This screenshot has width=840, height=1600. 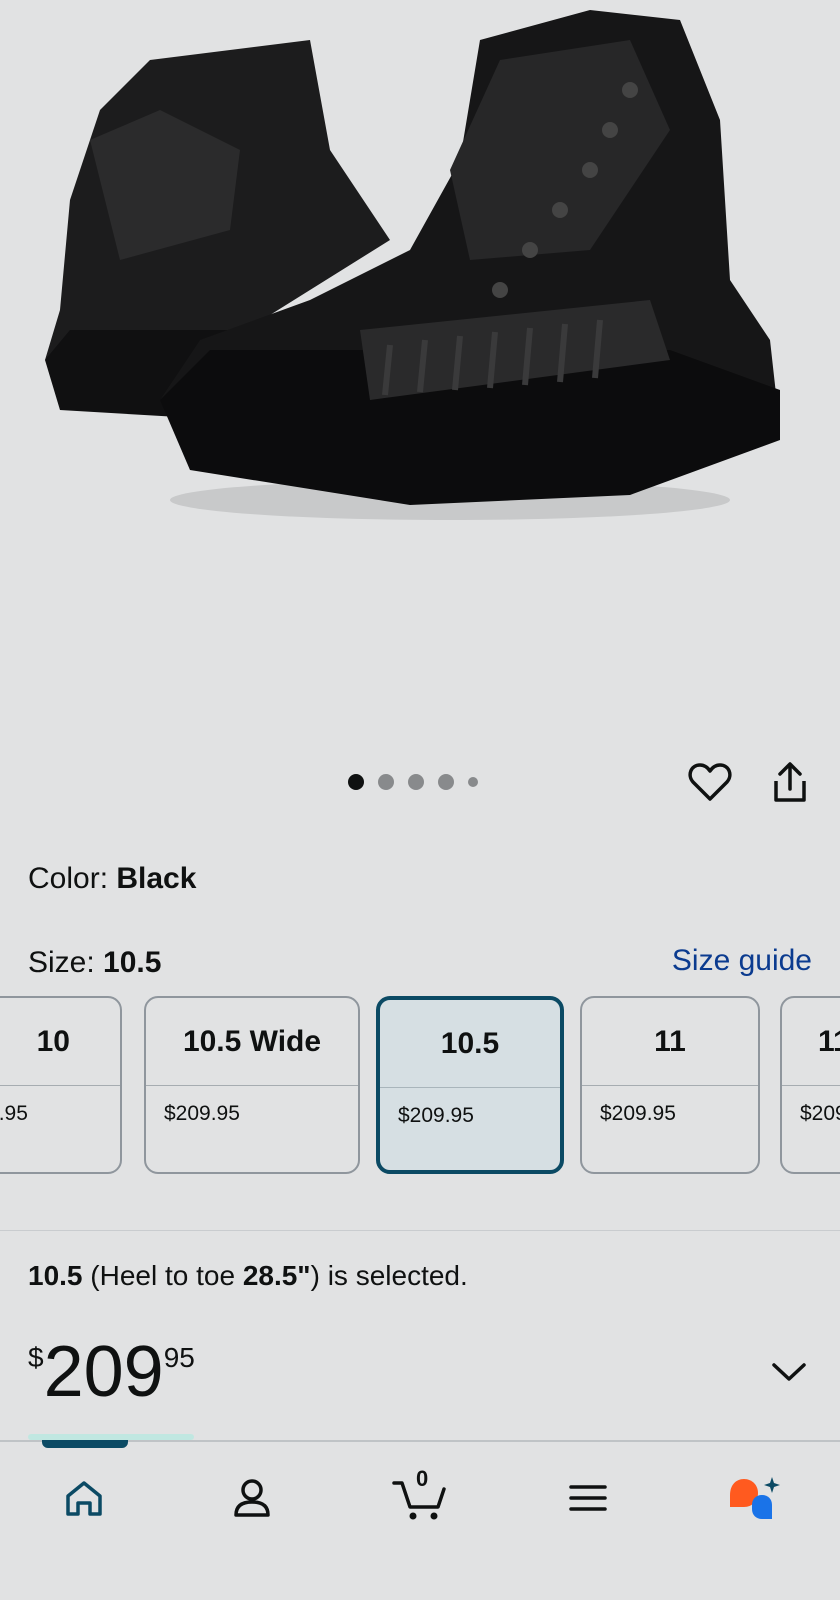 I want to click on chevron-down-icon, so click(x=789, y=1372).